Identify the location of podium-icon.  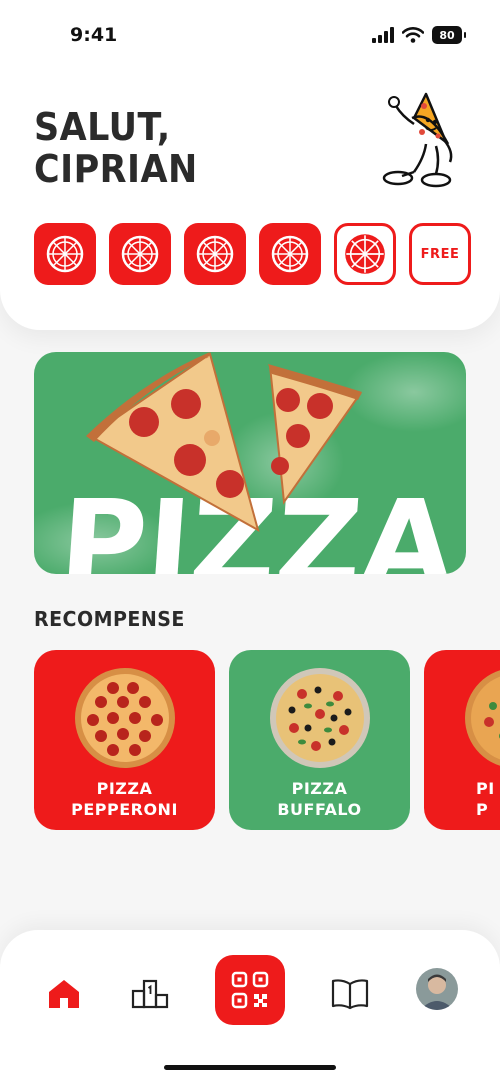
(150, 994).